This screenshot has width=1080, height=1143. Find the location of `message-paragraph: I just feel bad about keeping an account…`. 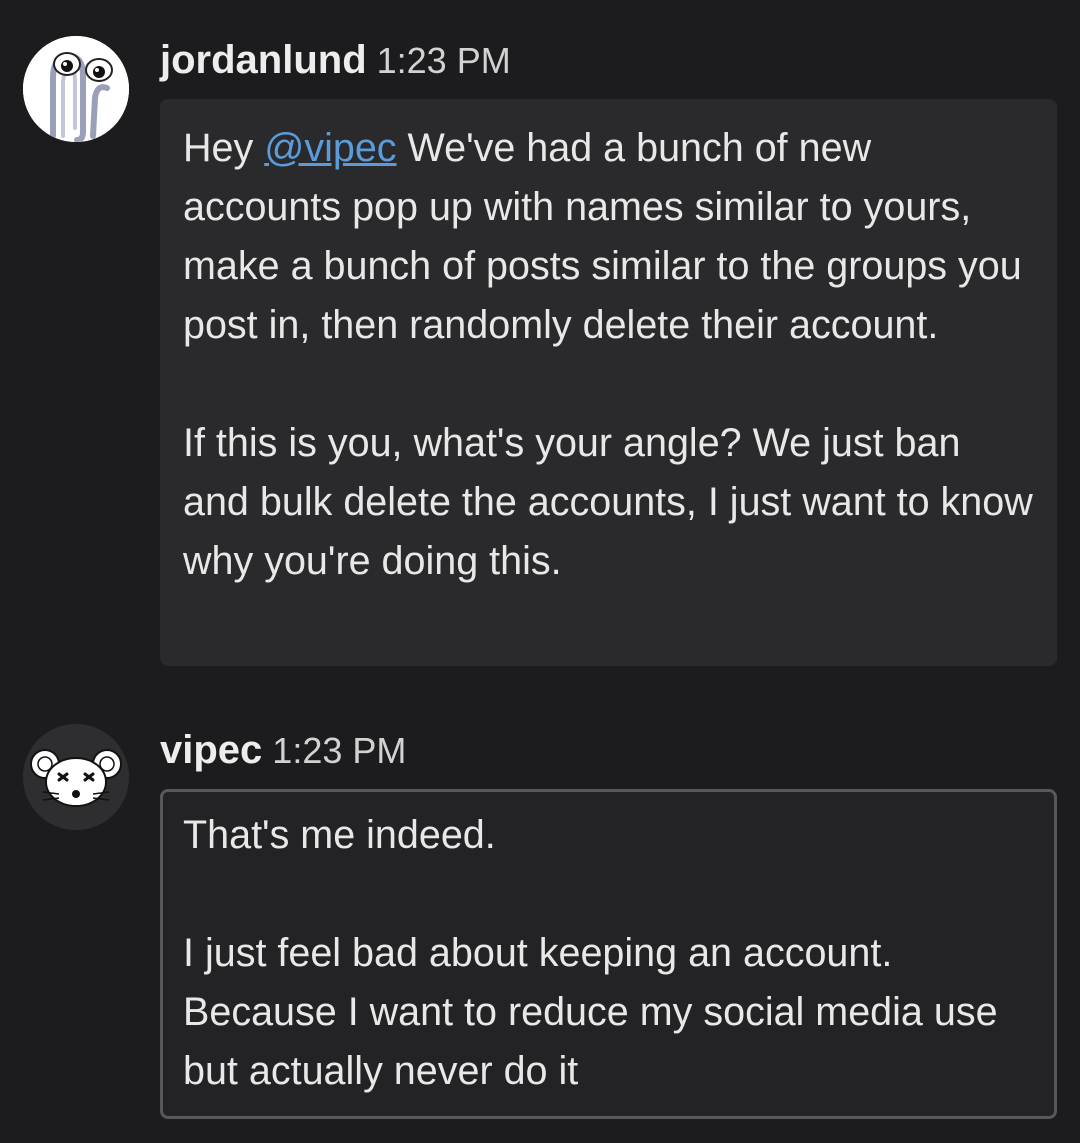

message-paragraph: I just feel bad about keeping an account… is located at coordinates (590, 1012).